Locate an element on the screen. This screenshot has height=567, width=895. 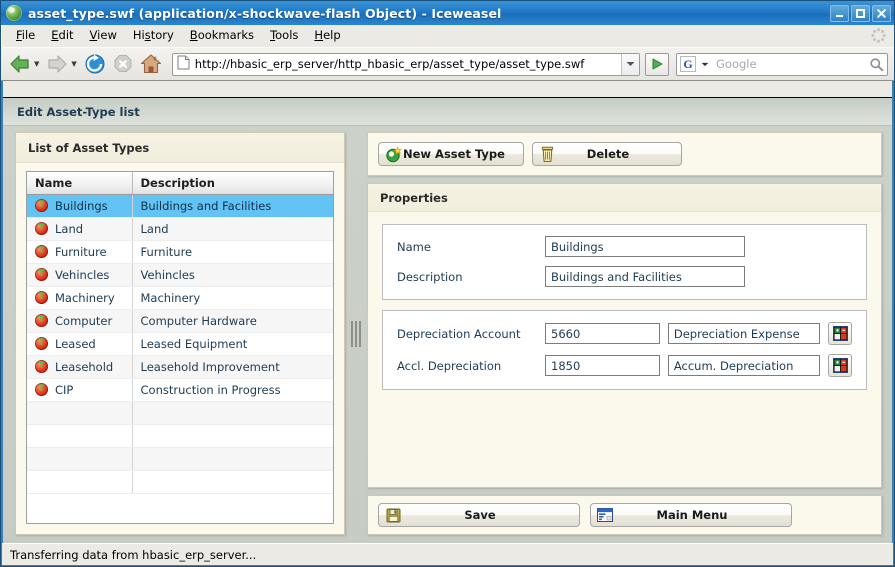
splitter-grip-icon is located at coordinates (356, 333).